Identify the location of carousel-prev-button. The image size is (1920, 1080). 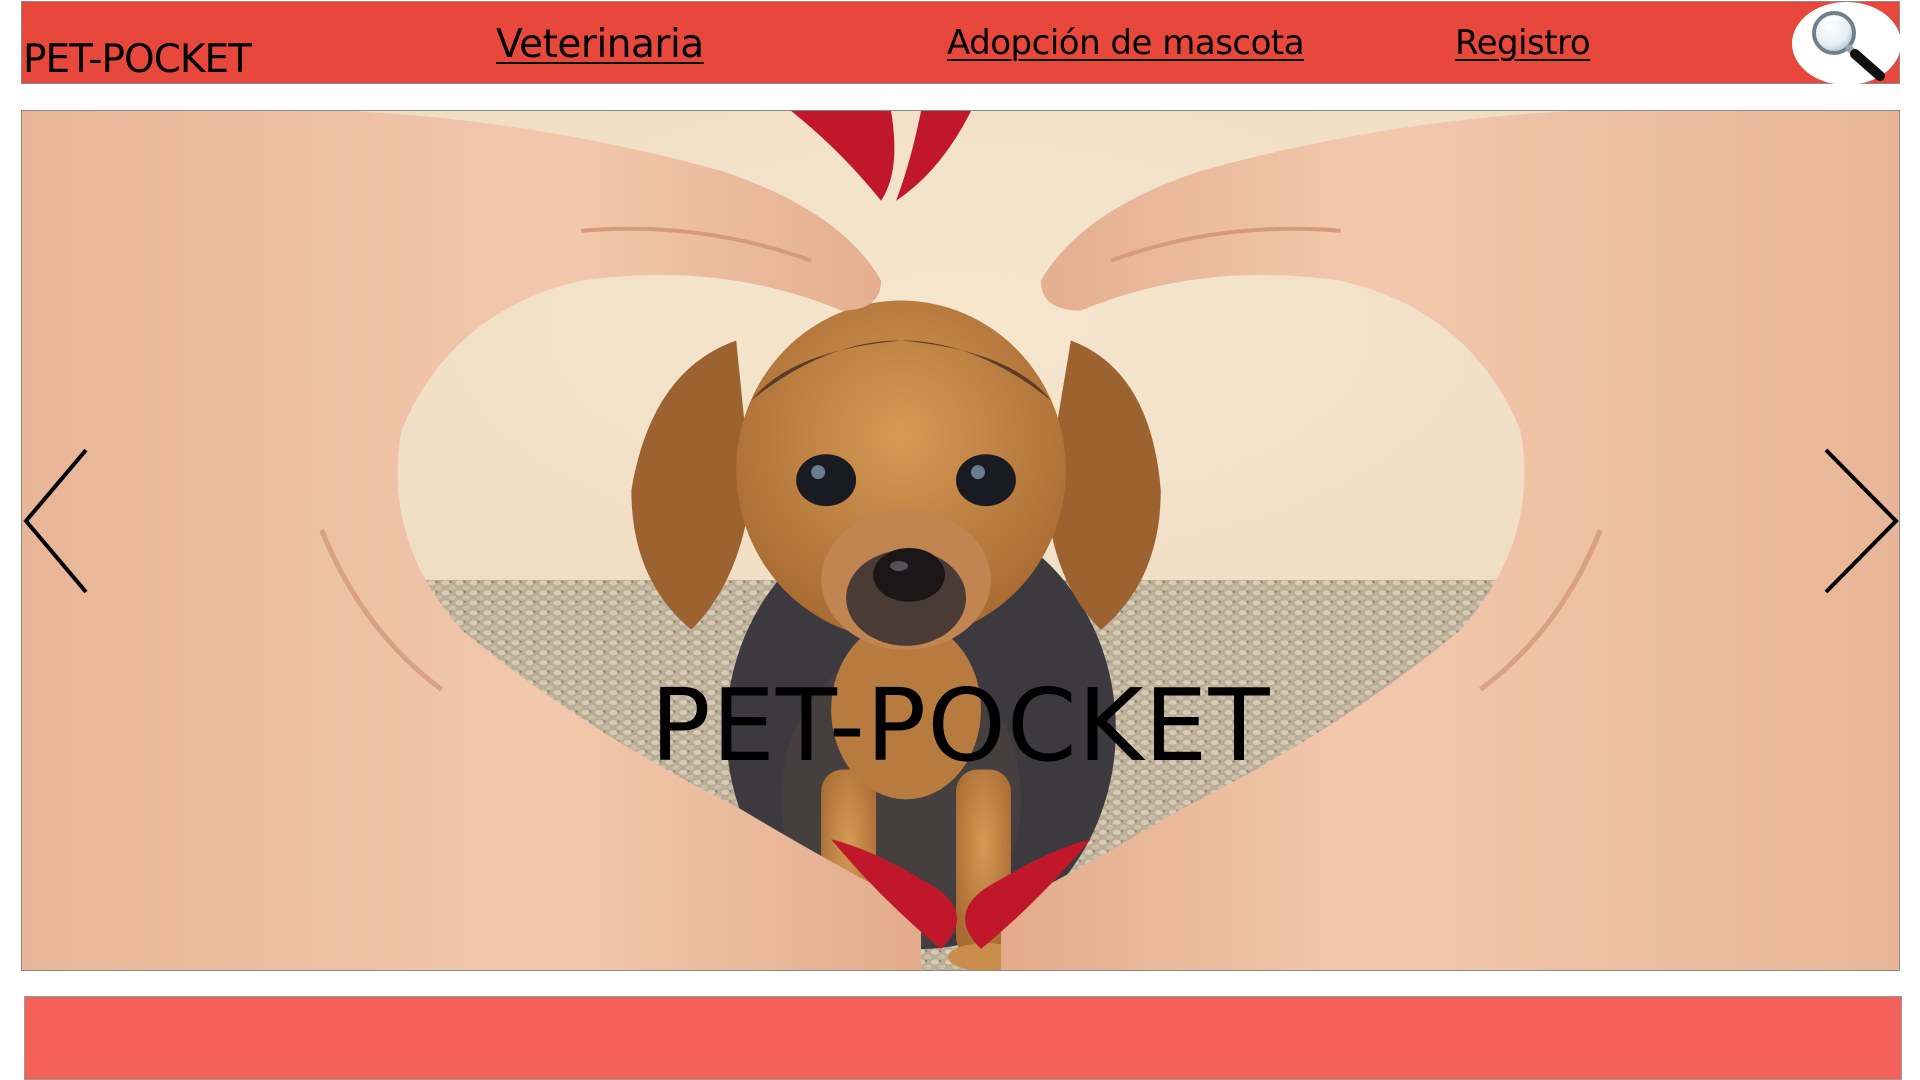
(57, 521).